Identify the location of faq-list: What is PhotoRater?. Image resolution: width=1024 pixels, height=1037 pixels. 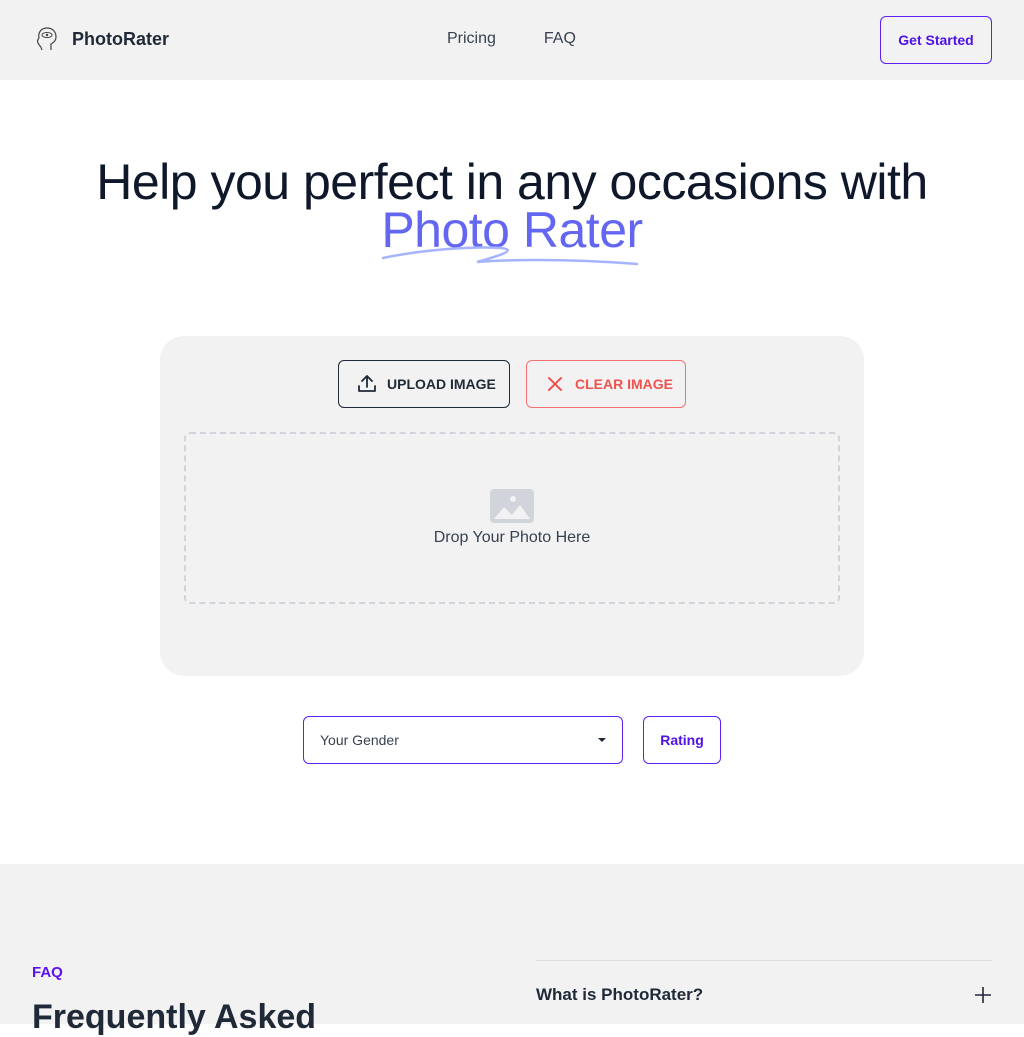
(764, 982).